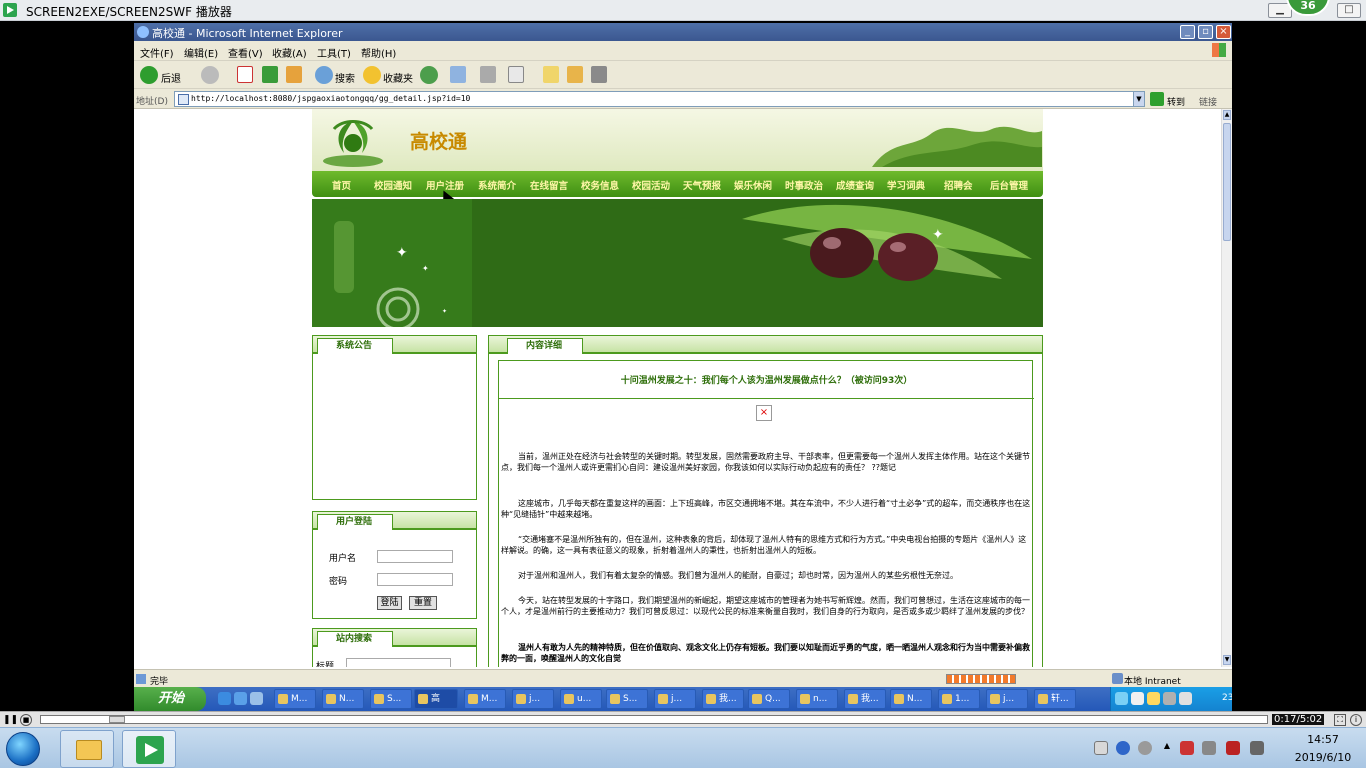 The height and width of the screenshot is (768, 1366). I want to click on nav-grades: 成绩查询, so click(855, 185).